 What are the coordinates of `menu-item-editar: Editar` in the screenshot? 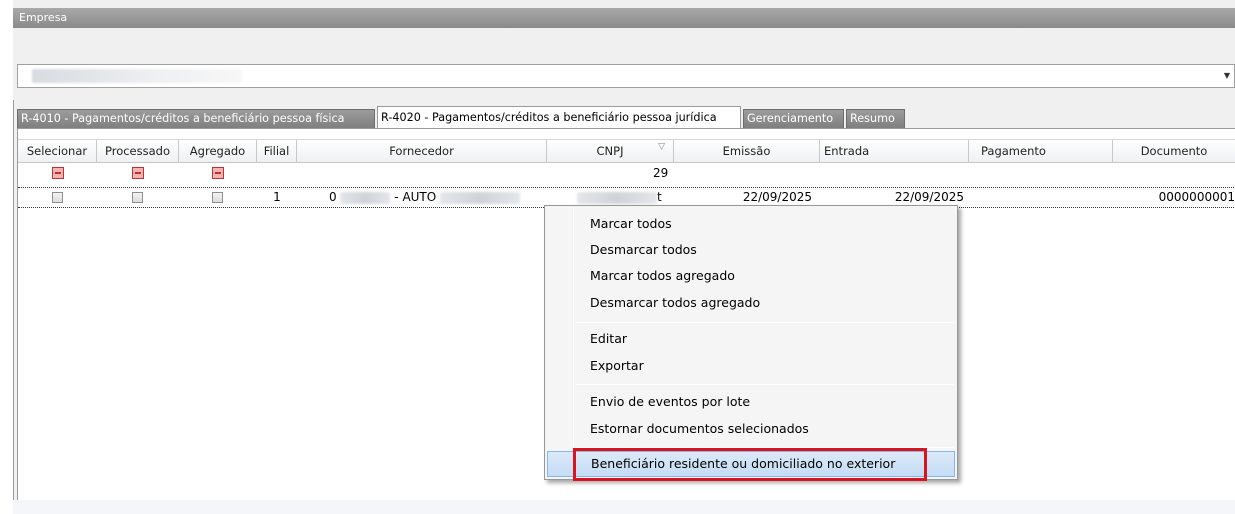 It's located at (751, 339).